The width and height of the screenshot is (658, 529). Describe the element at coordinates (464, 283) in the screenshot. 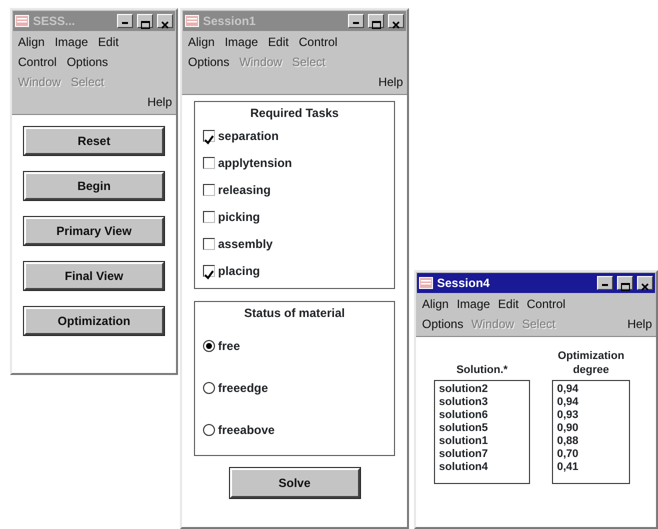

I see `window-title: Session4` at that location.